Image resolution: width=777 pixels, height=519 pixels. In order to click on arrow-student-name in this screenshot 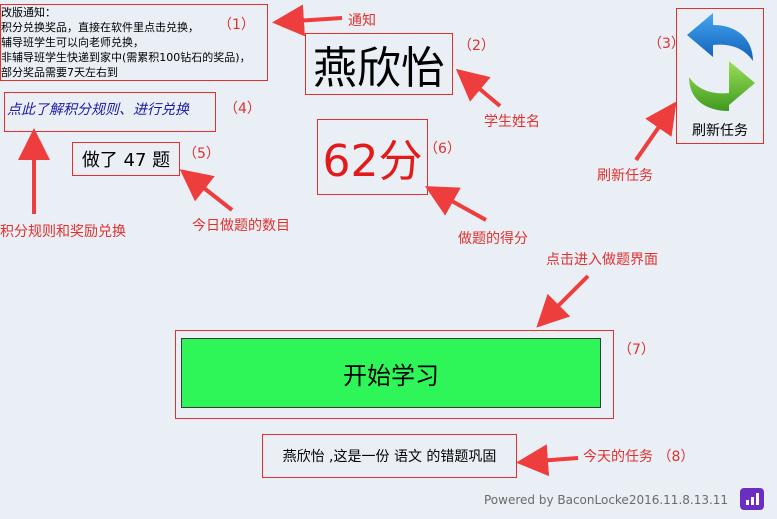, I will do `click(478, 88)`.